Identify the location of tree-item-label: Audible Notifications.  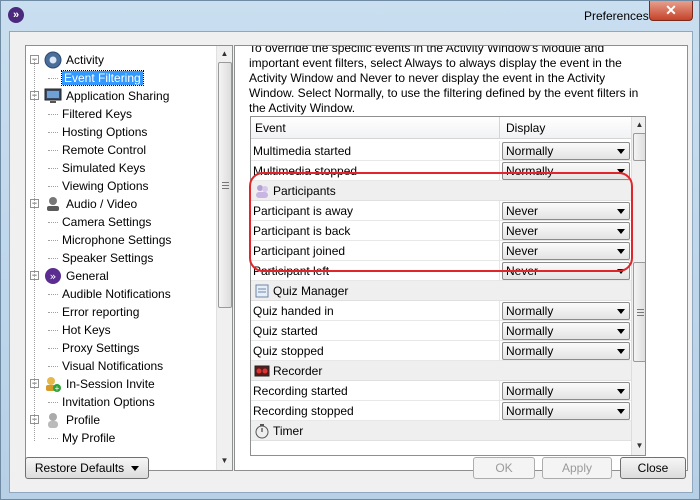
(116, 294).